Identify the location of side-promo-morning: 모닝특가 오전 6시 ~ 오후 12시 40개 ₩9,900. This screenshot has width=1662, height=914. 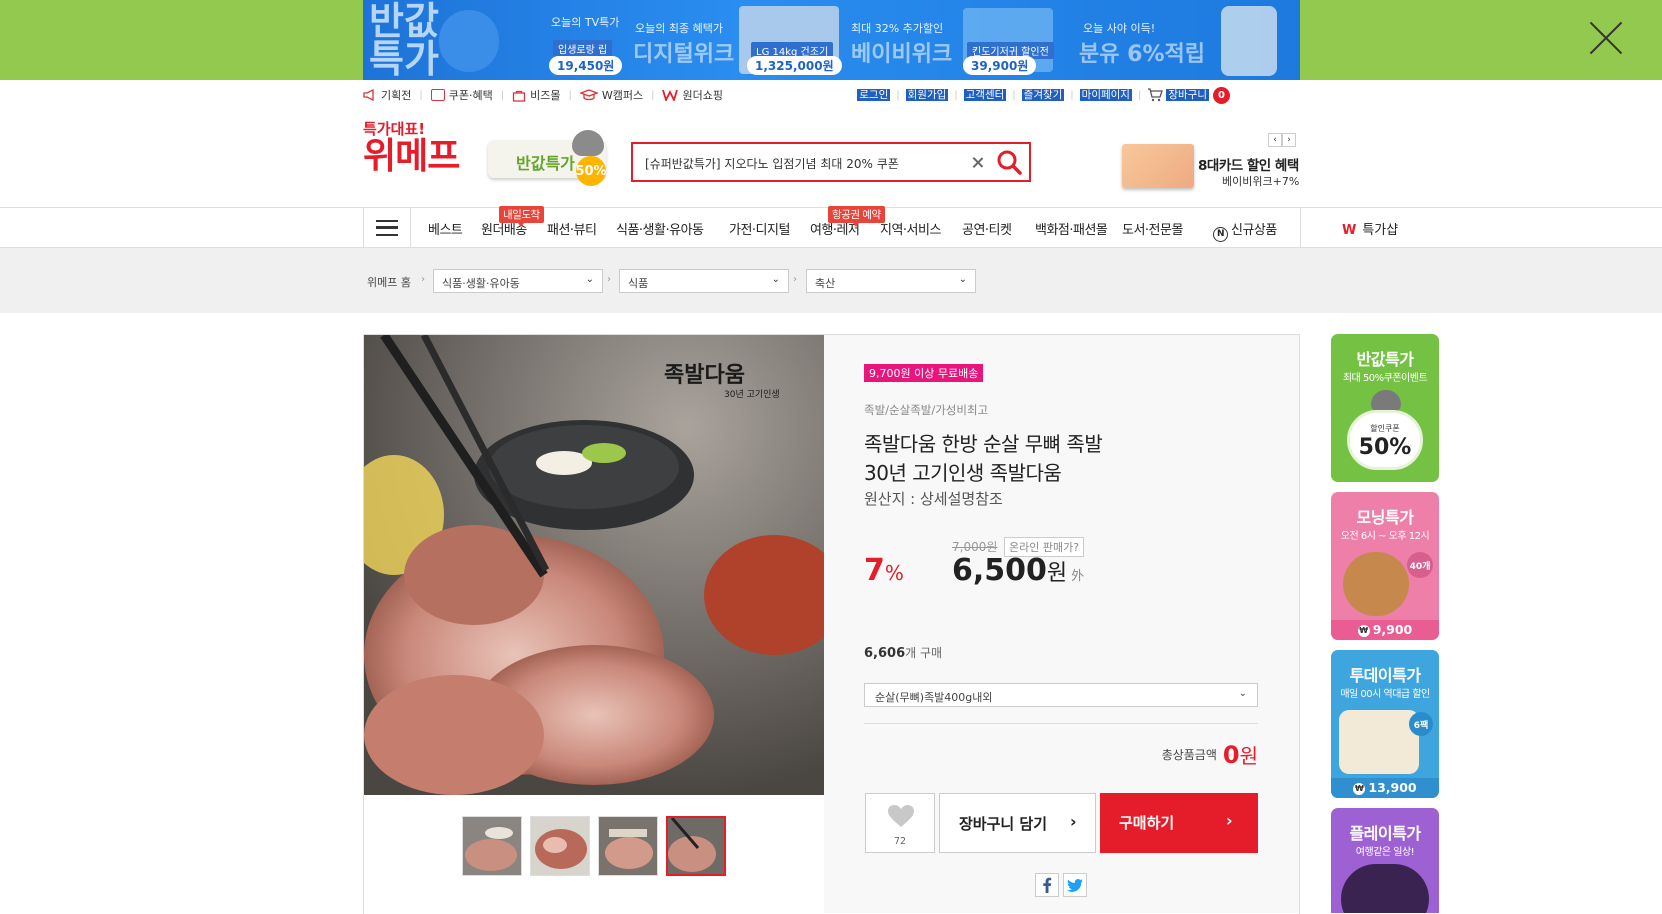
(1385, 566).